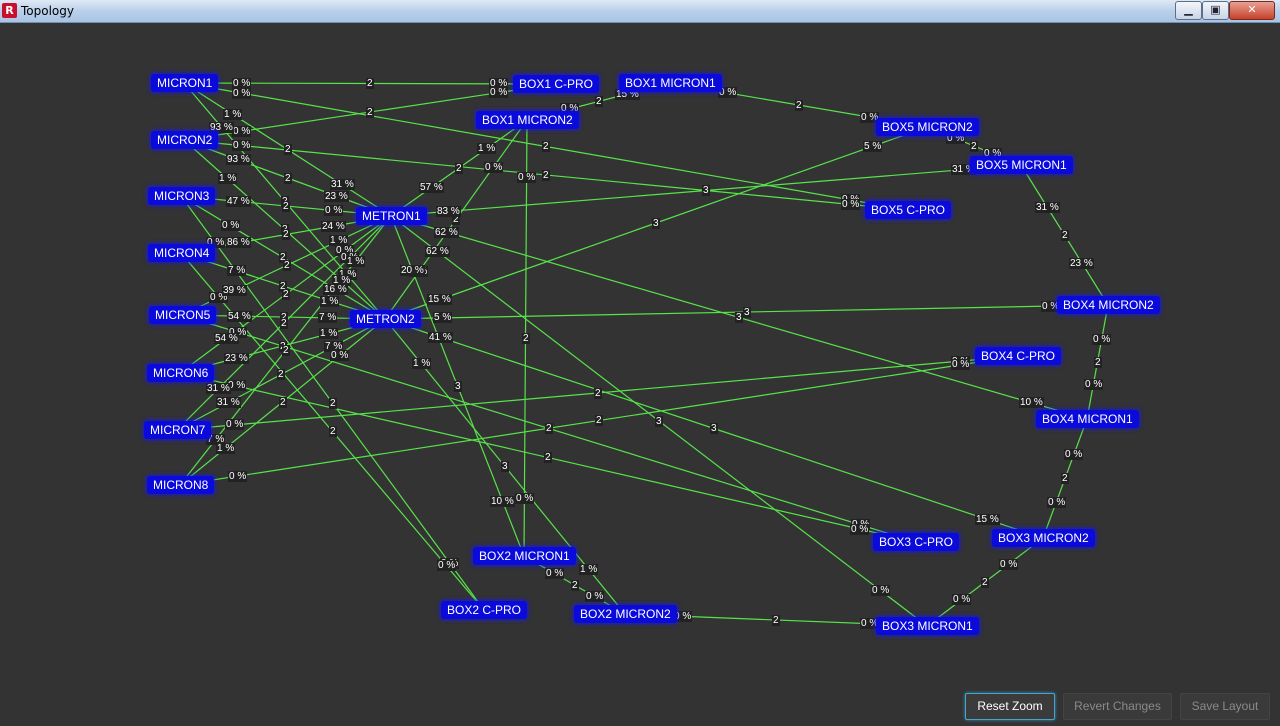 The width and height of the screenshot is (1280, 726). What do you see at coordinates (908, 210) in the screenshot?
I see `node-box5cpro: BOX5 C-PRO` at bounding box center [908, 210].